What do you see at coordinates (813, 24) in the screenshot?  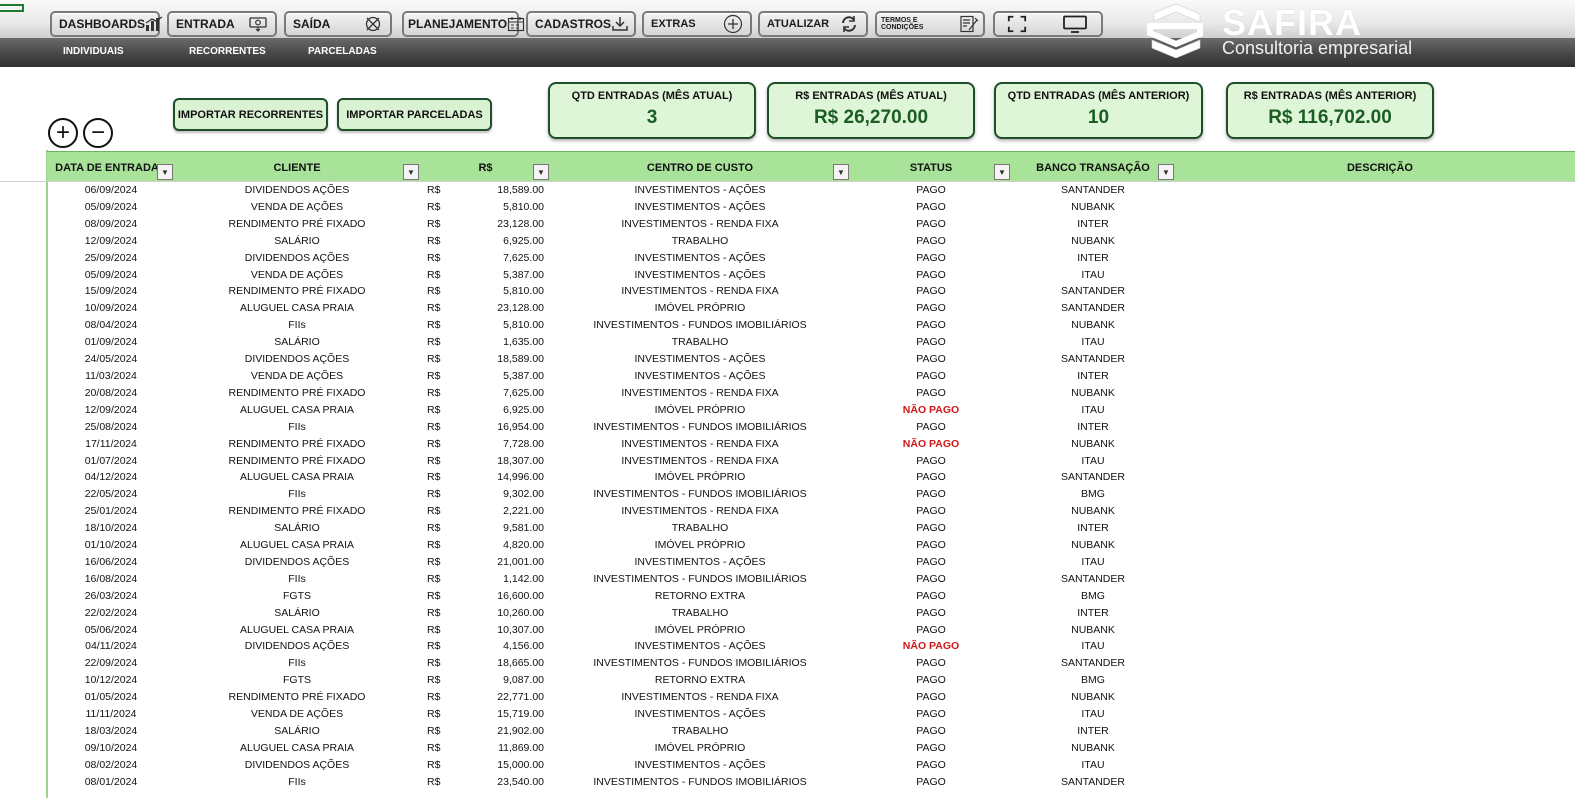 I see `atualizar-button: ATUALIZAR` at bounding box center [813, 24].